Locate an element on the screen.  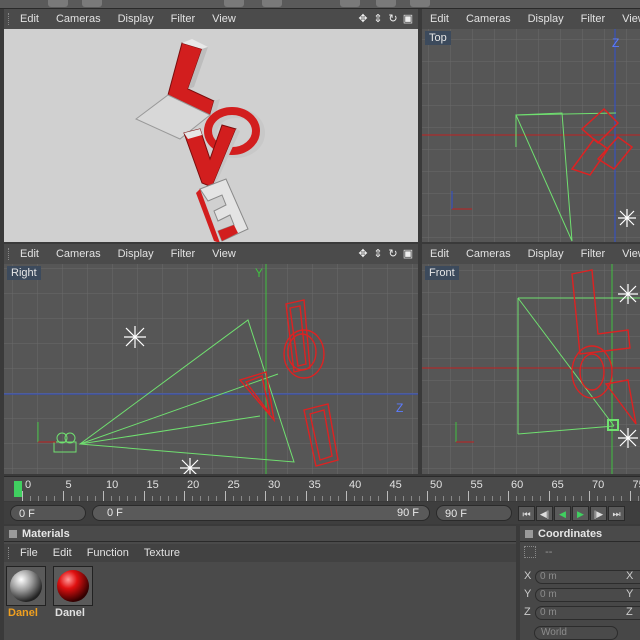
timeline-tick-label: 40 is located at coordinates (355, 485).